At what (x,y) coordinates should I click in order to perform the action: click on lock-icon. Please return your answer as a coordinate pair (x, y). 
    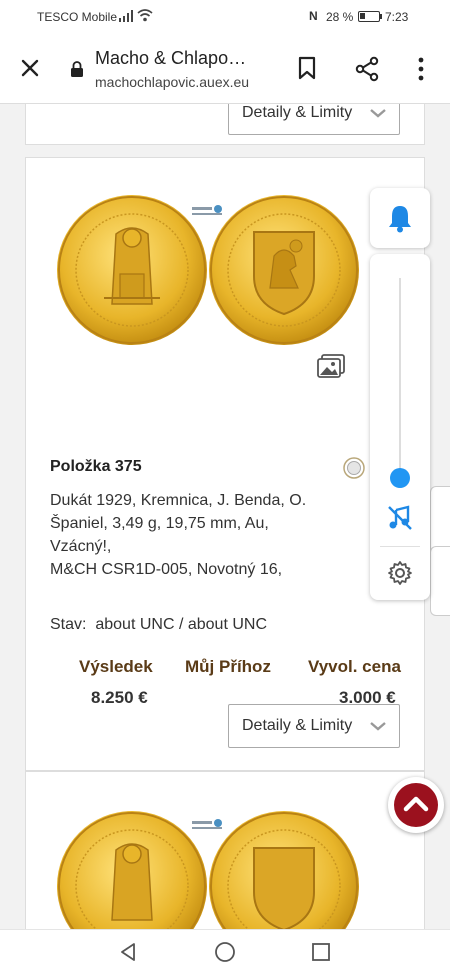
    Looking at the image, I should click on (77, 69).